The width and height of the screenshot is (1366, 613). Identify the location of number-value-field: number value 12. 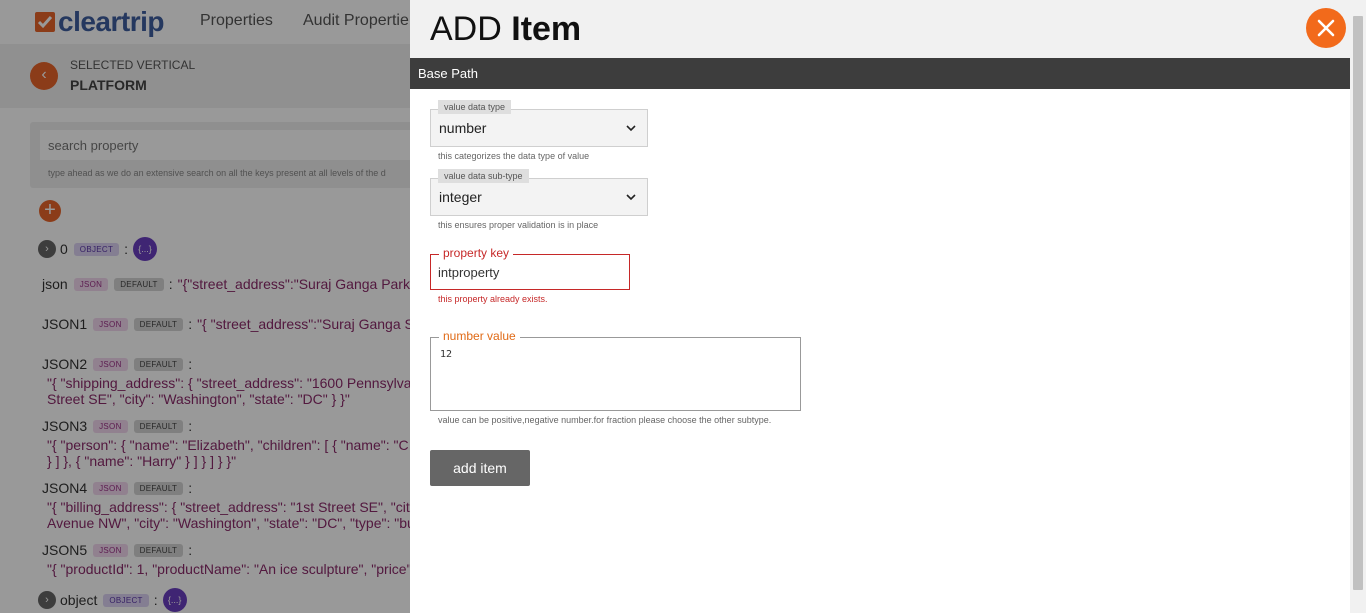
(615, 370).